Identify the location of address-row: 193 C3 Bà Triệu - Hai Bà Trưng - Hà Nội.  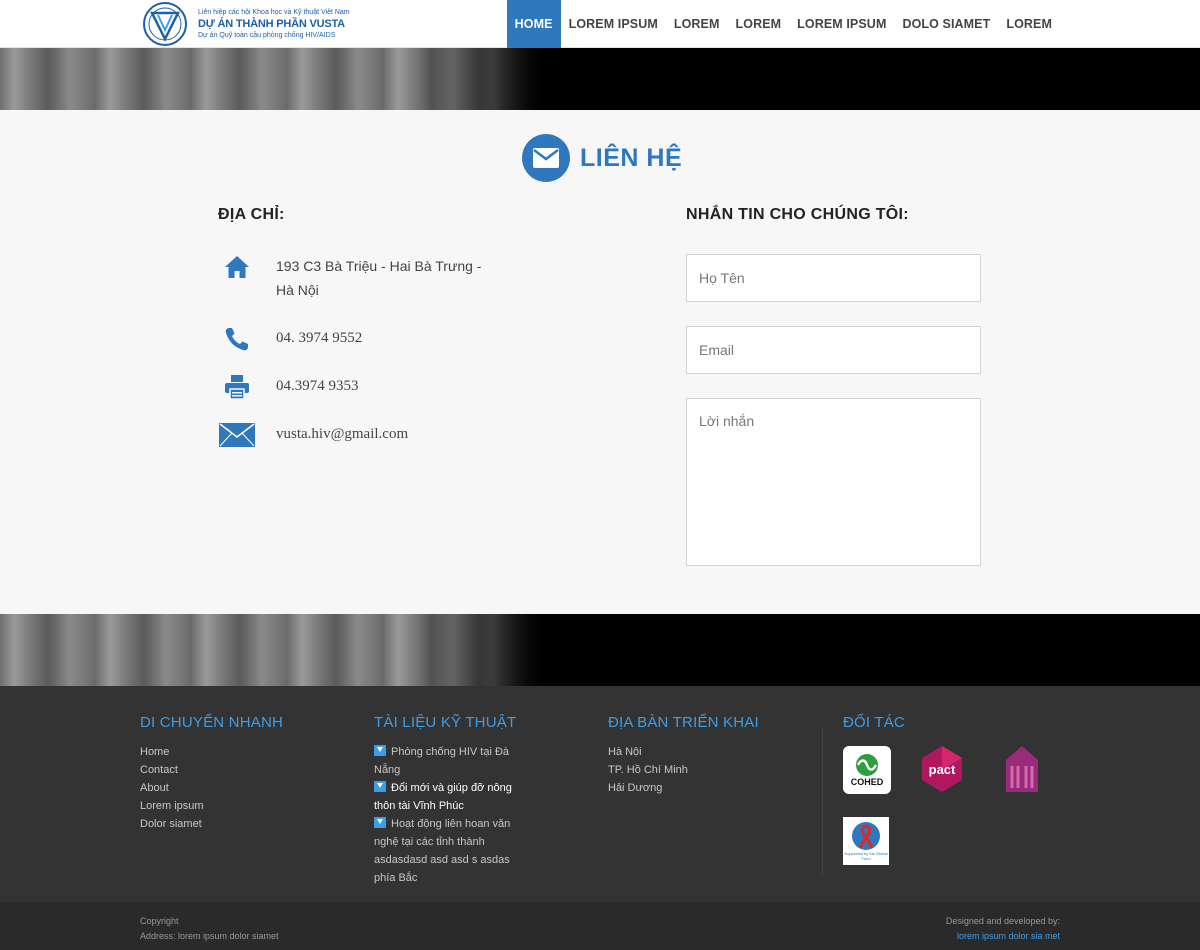
(349, 275).